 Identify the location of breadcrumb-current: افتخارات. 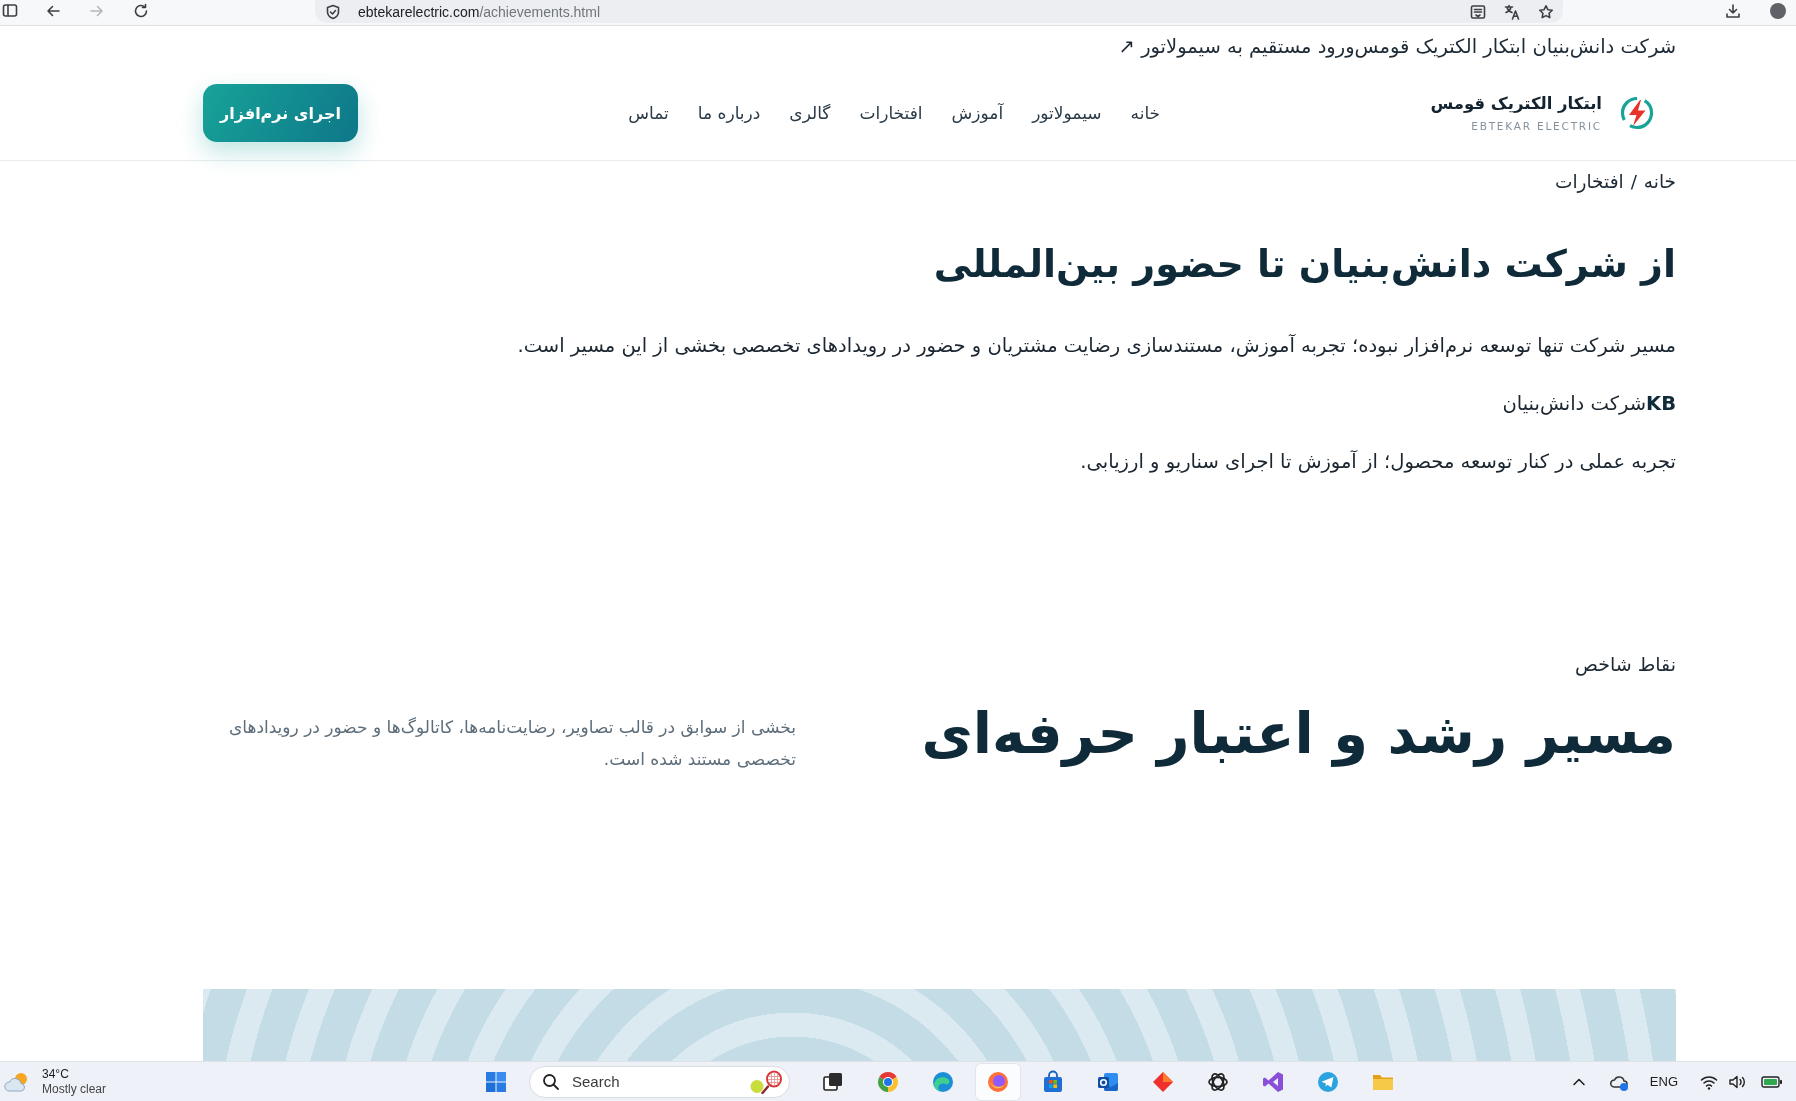
(1589, 182).